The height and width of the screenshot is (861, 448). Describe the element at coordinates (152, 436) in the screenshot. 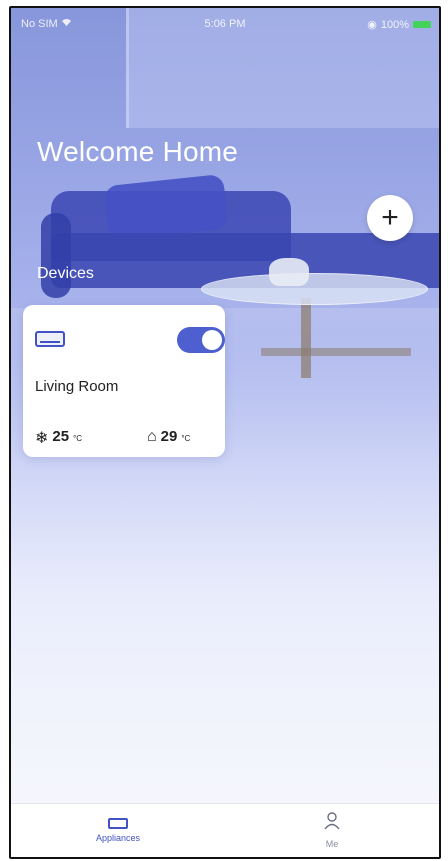

I see `home-icon: ⌂` at that location.